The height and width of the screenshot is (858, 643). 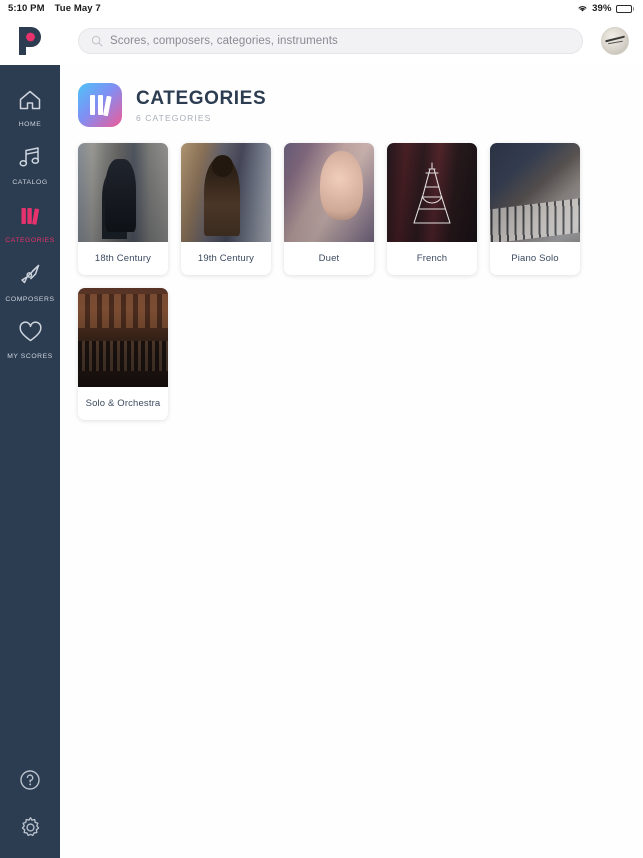 I want to click on category-card: French, so click(x=432, y=209).